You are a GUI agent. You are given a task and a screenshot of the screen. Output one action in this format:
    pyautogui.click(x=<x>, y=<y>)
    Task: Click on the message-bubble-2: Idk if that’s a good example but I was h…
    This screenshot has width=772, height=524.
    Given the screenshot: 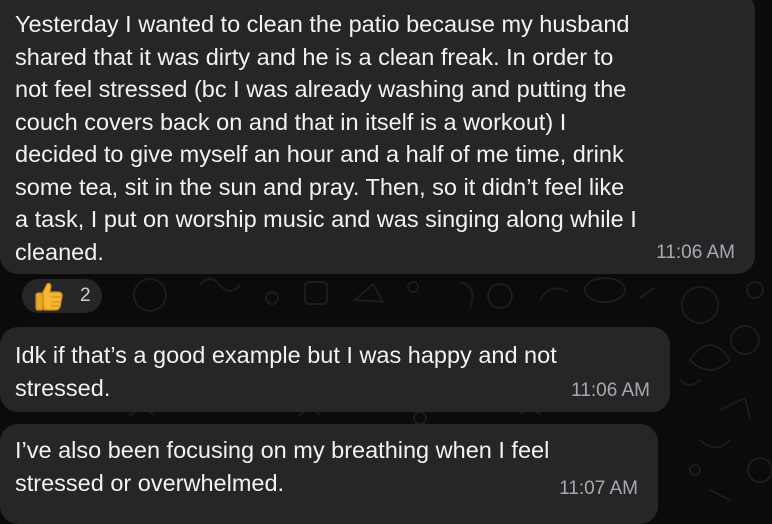 What is the action you would take?
    pyautogui.click(x=335, y=369)
    